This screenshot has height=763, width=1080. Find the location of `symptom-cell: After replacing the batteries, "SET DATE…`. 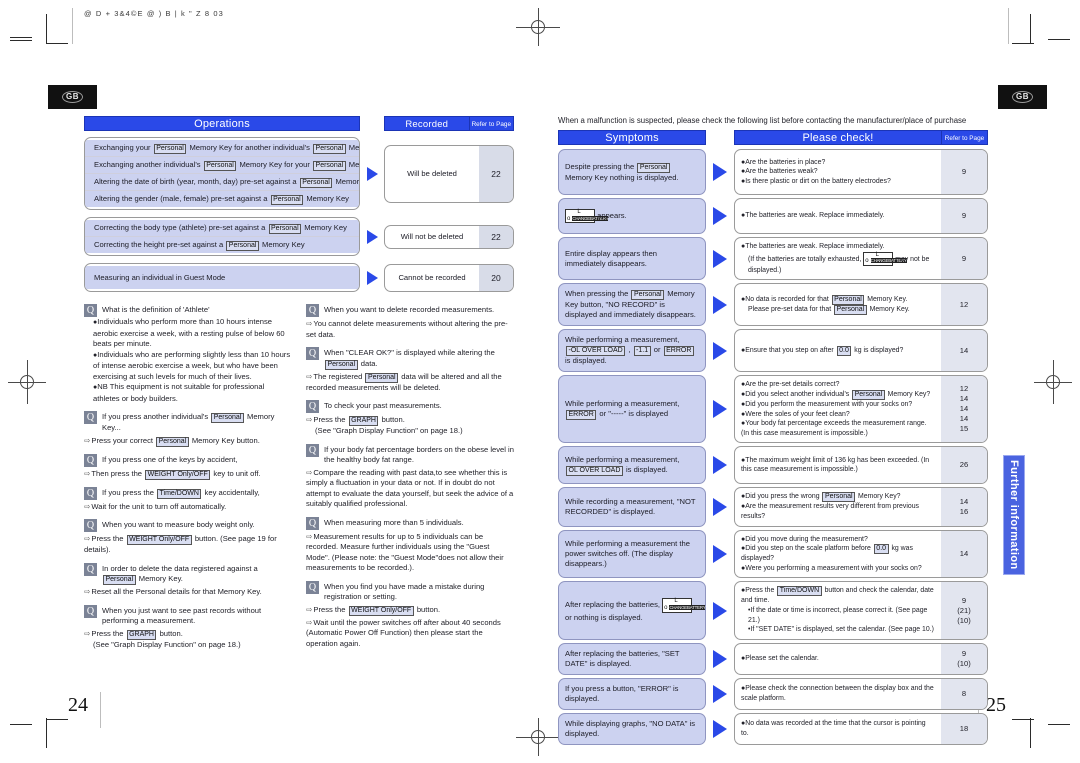

symptom-cell: After replacing the batteries, "SET DATE… is located at coordinates (632, 658).